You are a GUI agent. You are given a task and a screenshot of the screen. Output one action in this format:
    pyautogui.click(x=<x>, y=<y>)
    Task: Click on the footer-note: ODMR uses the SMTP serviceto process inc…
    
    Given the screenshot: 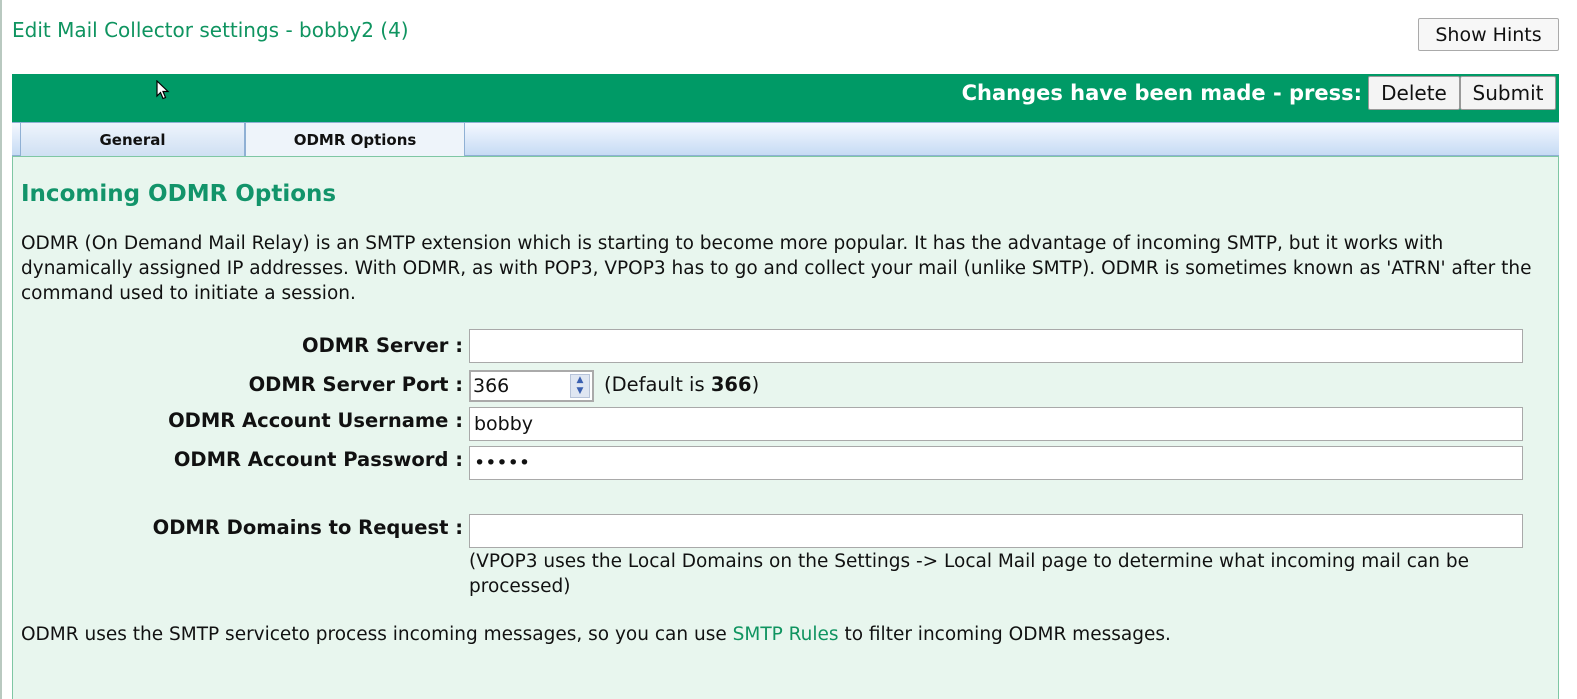 What is the action you would take?
    pyautogui.click(x=596, y=634)
    